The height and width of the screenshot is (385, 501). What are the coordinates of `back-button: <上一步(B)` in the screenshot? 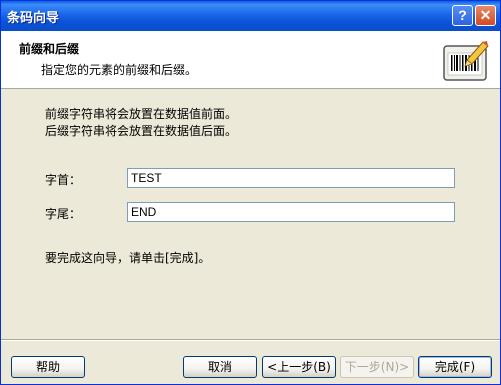 It's located at (299, 367).